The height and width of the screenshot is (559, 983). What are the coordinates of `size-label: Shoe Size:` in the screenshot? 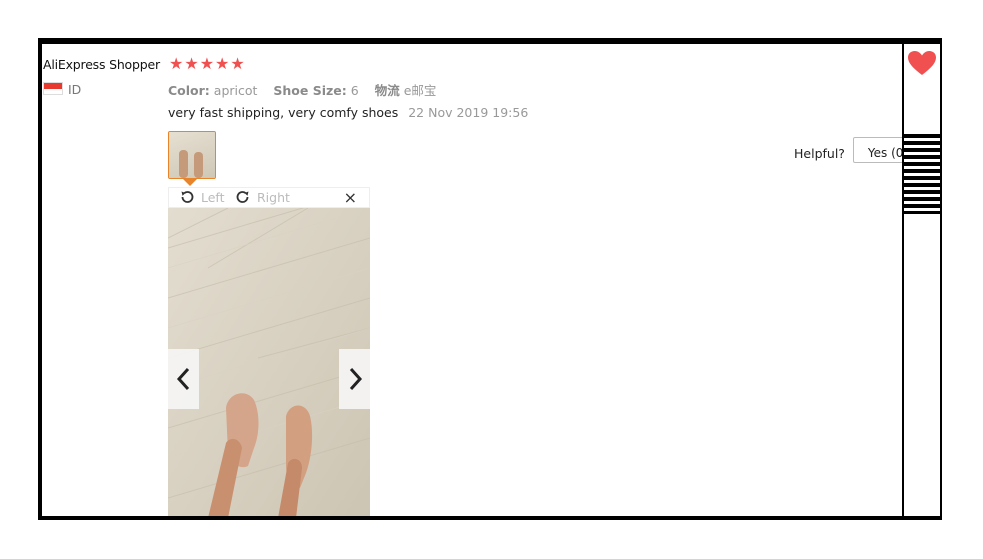 It's located at (310, 90).